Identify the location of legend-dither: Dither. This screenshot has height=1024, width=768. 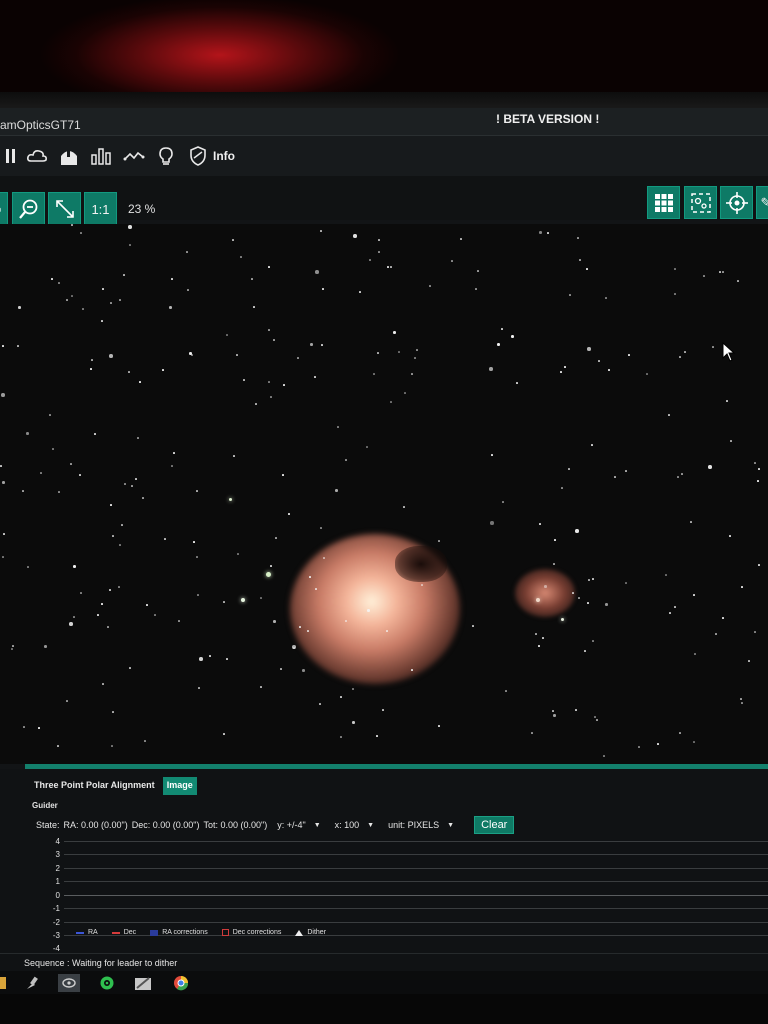
(310, 932).